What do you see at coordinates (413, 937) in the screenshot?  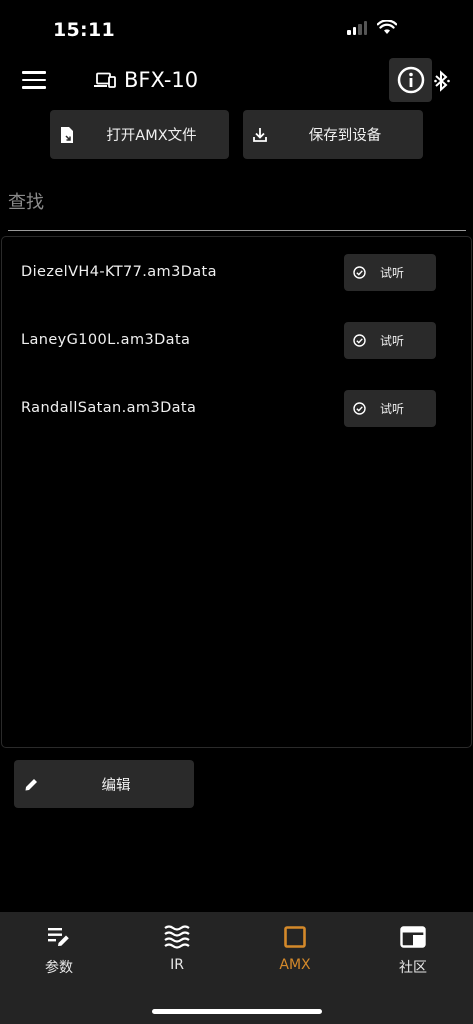 I see `window-icon` at bounding box center [413, 937].